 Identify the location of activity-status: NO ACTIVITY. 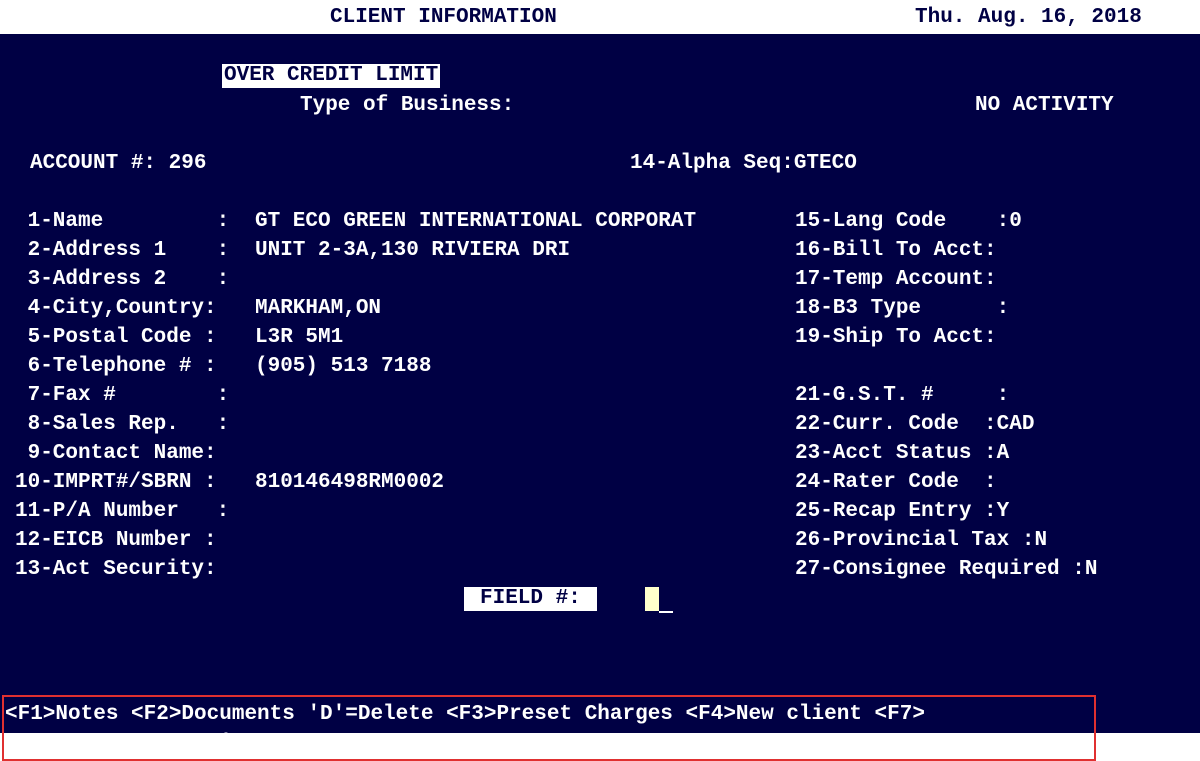
(1044, 105).